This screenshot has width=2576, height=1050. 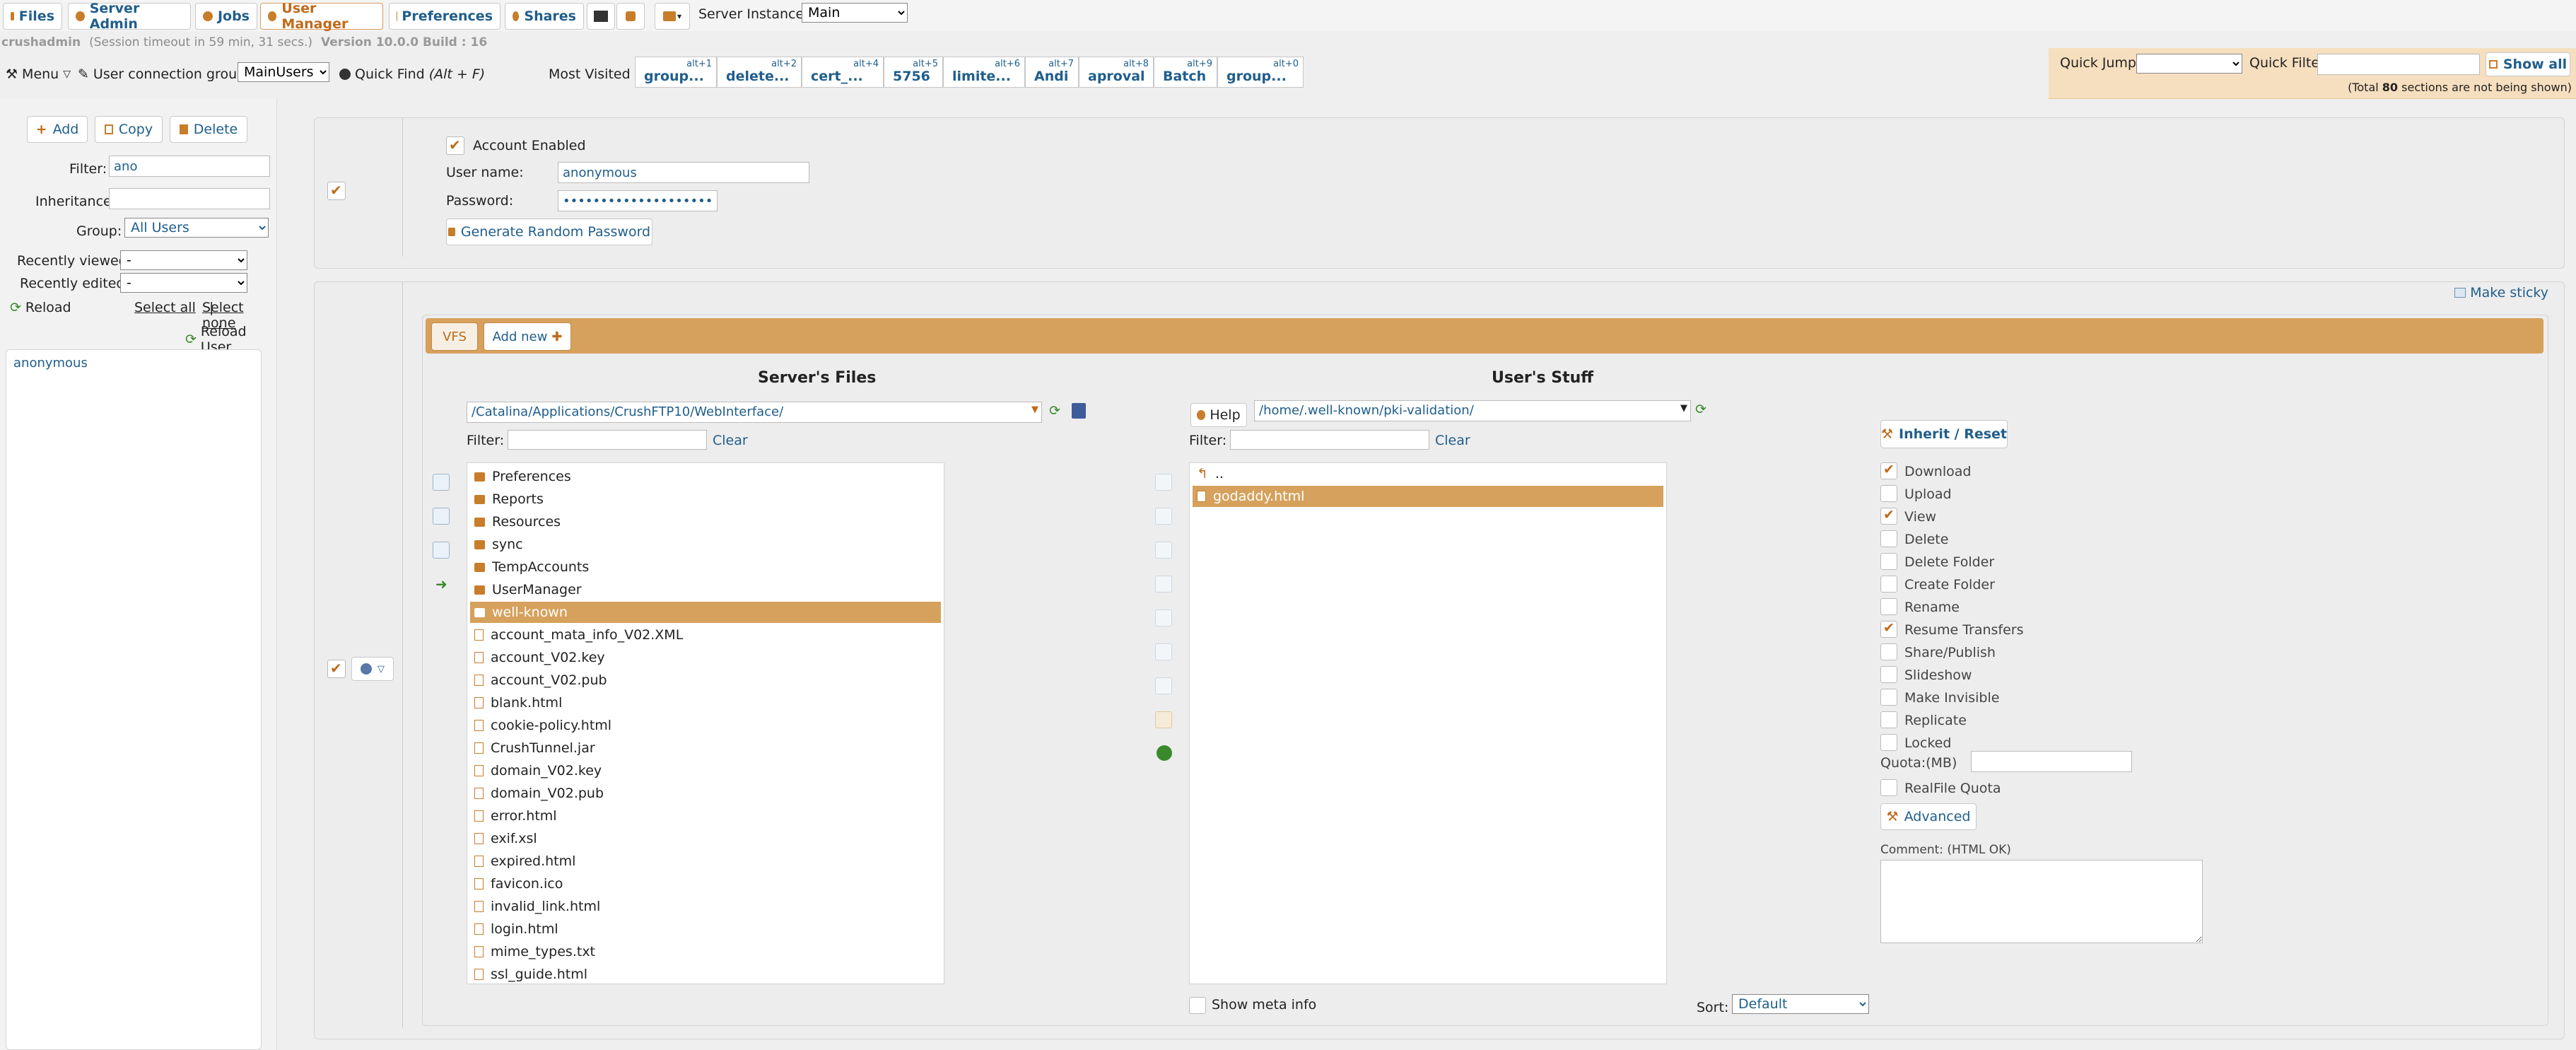 I want to click on tab-jobs: Jobs, so click(x=226, y=16).